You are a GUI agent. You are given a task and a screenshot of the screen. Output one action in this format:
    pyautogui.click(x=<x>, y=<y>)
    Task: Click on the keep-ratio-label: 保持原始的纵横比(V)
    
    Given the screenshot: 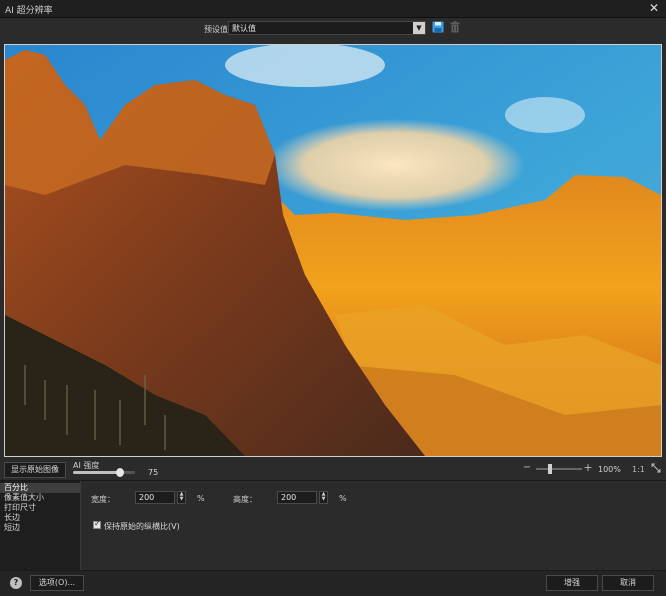 What is the action you would take?
    pyautogui.click(x=142, y=526)
    